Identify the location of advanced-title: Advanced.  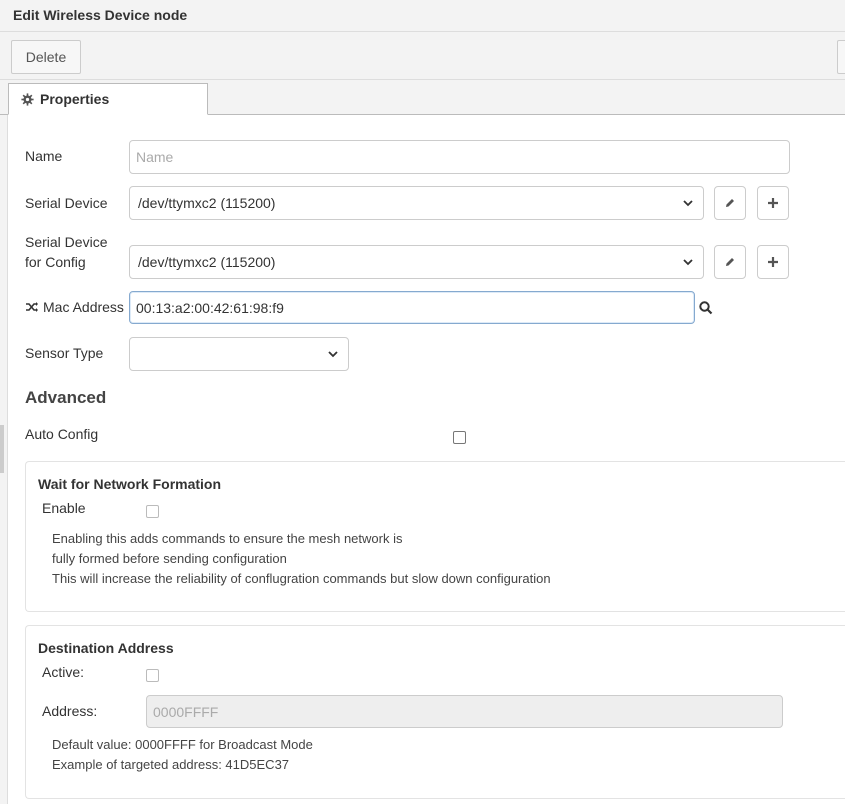
(66, 397).